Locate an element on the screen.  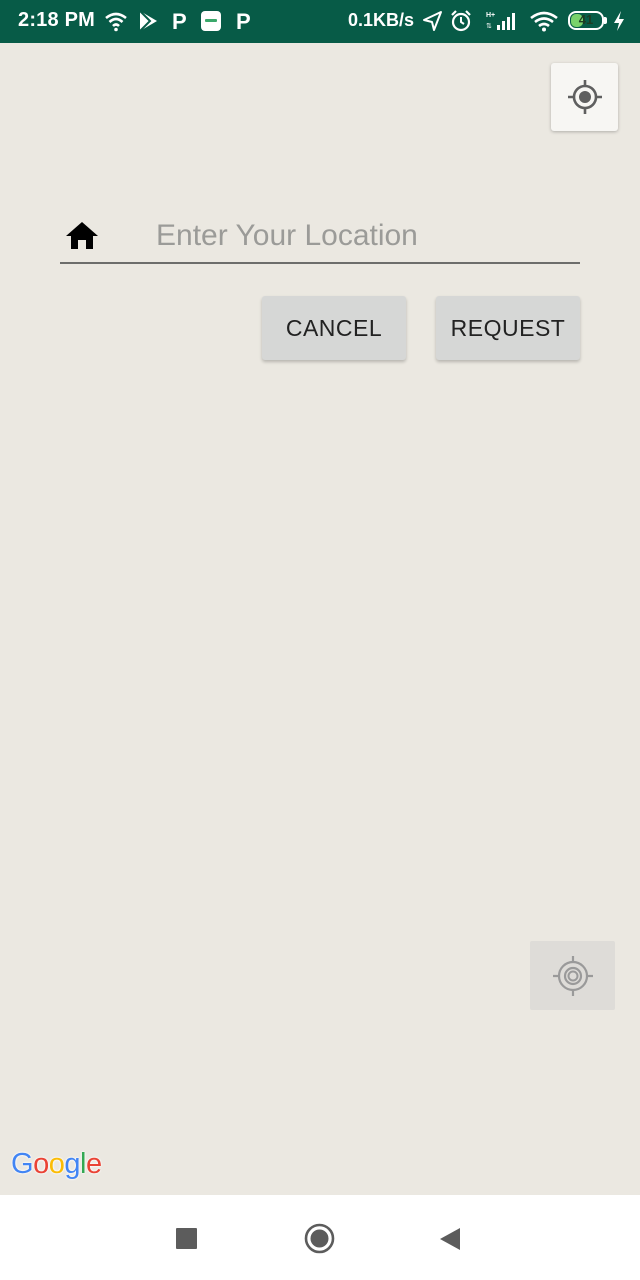
google-letter: e is located at coordinates (93, 1164).